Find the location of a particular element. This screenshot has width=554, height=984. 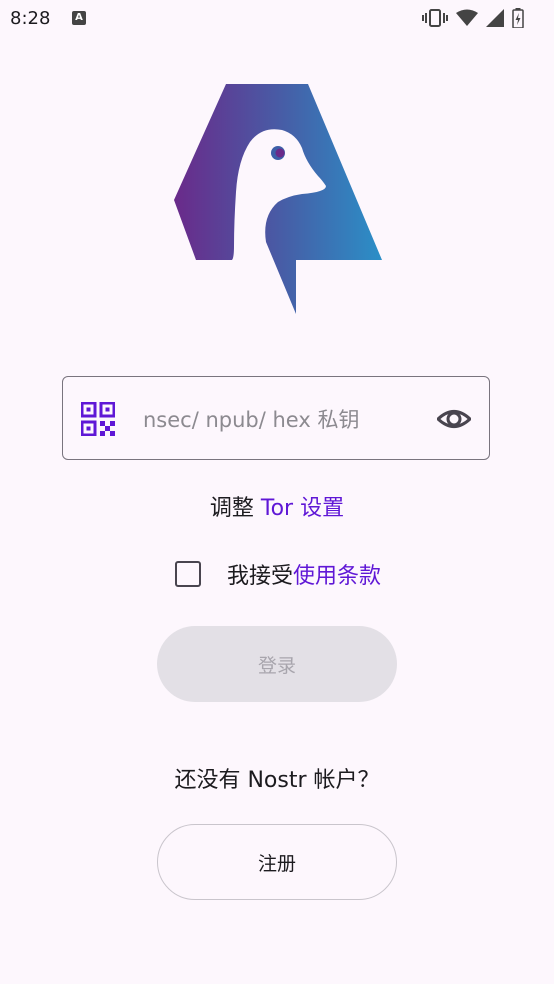

tor-settings-row: 调整 Tor 设置 is located at coordinates (277, 506).